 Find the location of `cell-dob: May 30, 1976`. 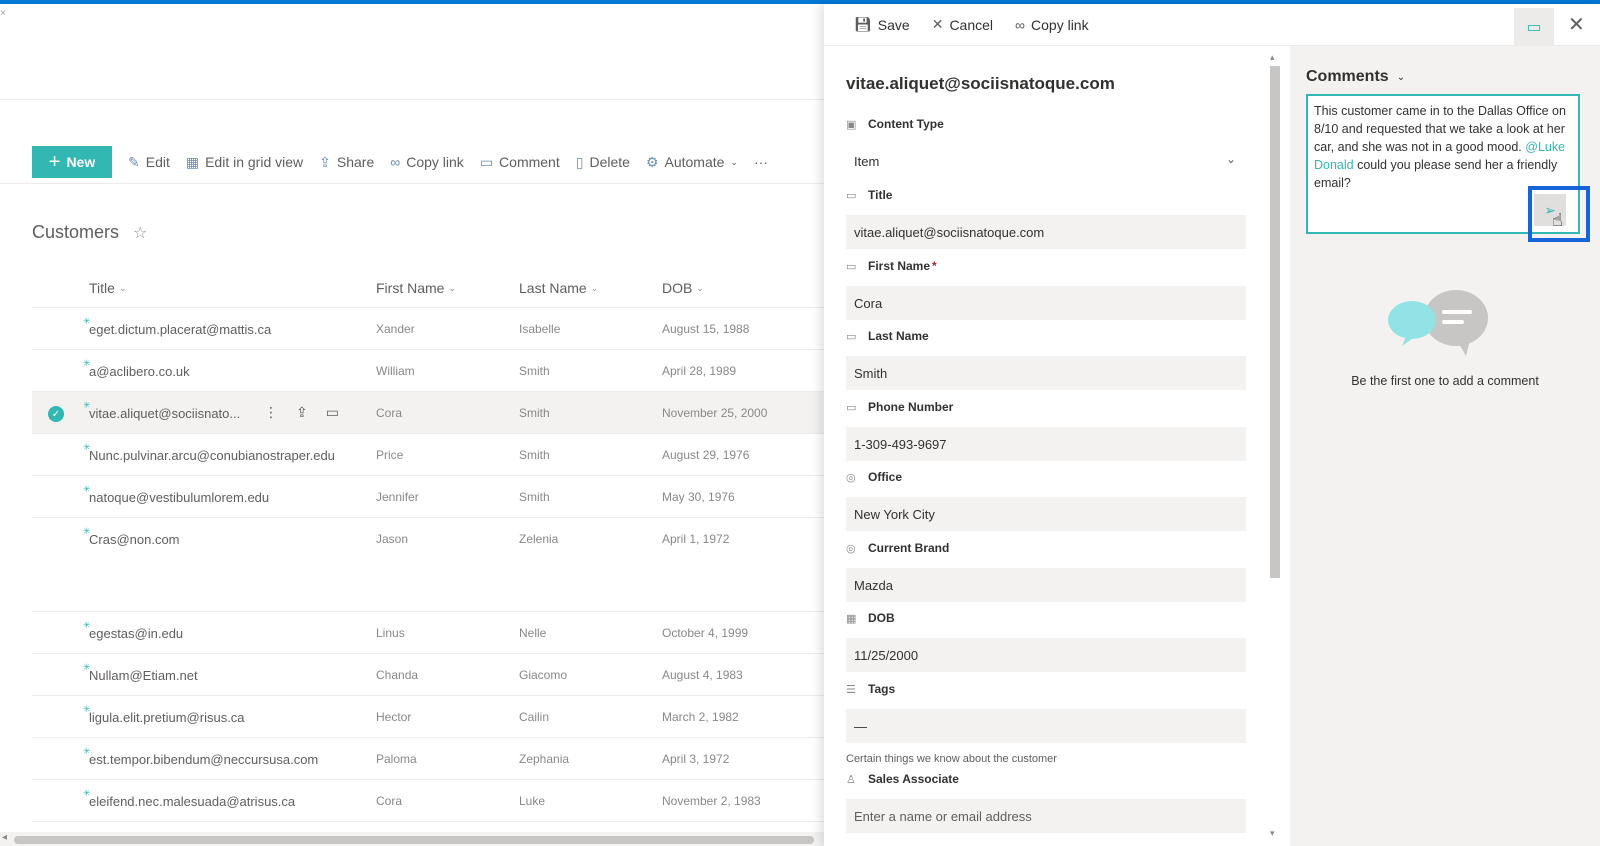

cell-dob: May 30, 1976 is located at coordinates (698, 497).